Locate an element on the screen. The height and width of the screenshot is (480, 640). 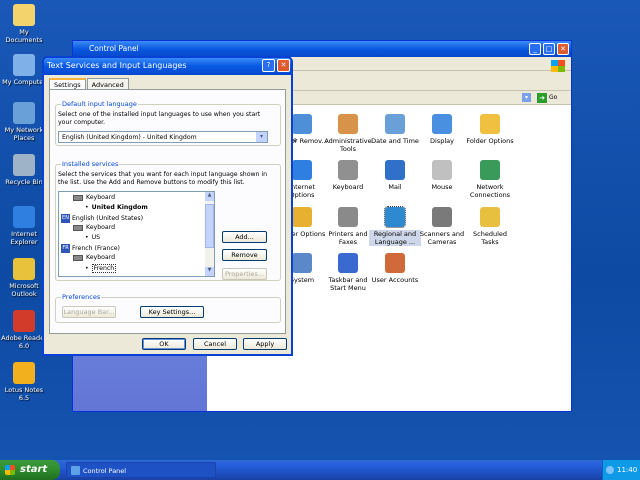
control-panel-item: Folder Options is located at coordinates (490, 129).